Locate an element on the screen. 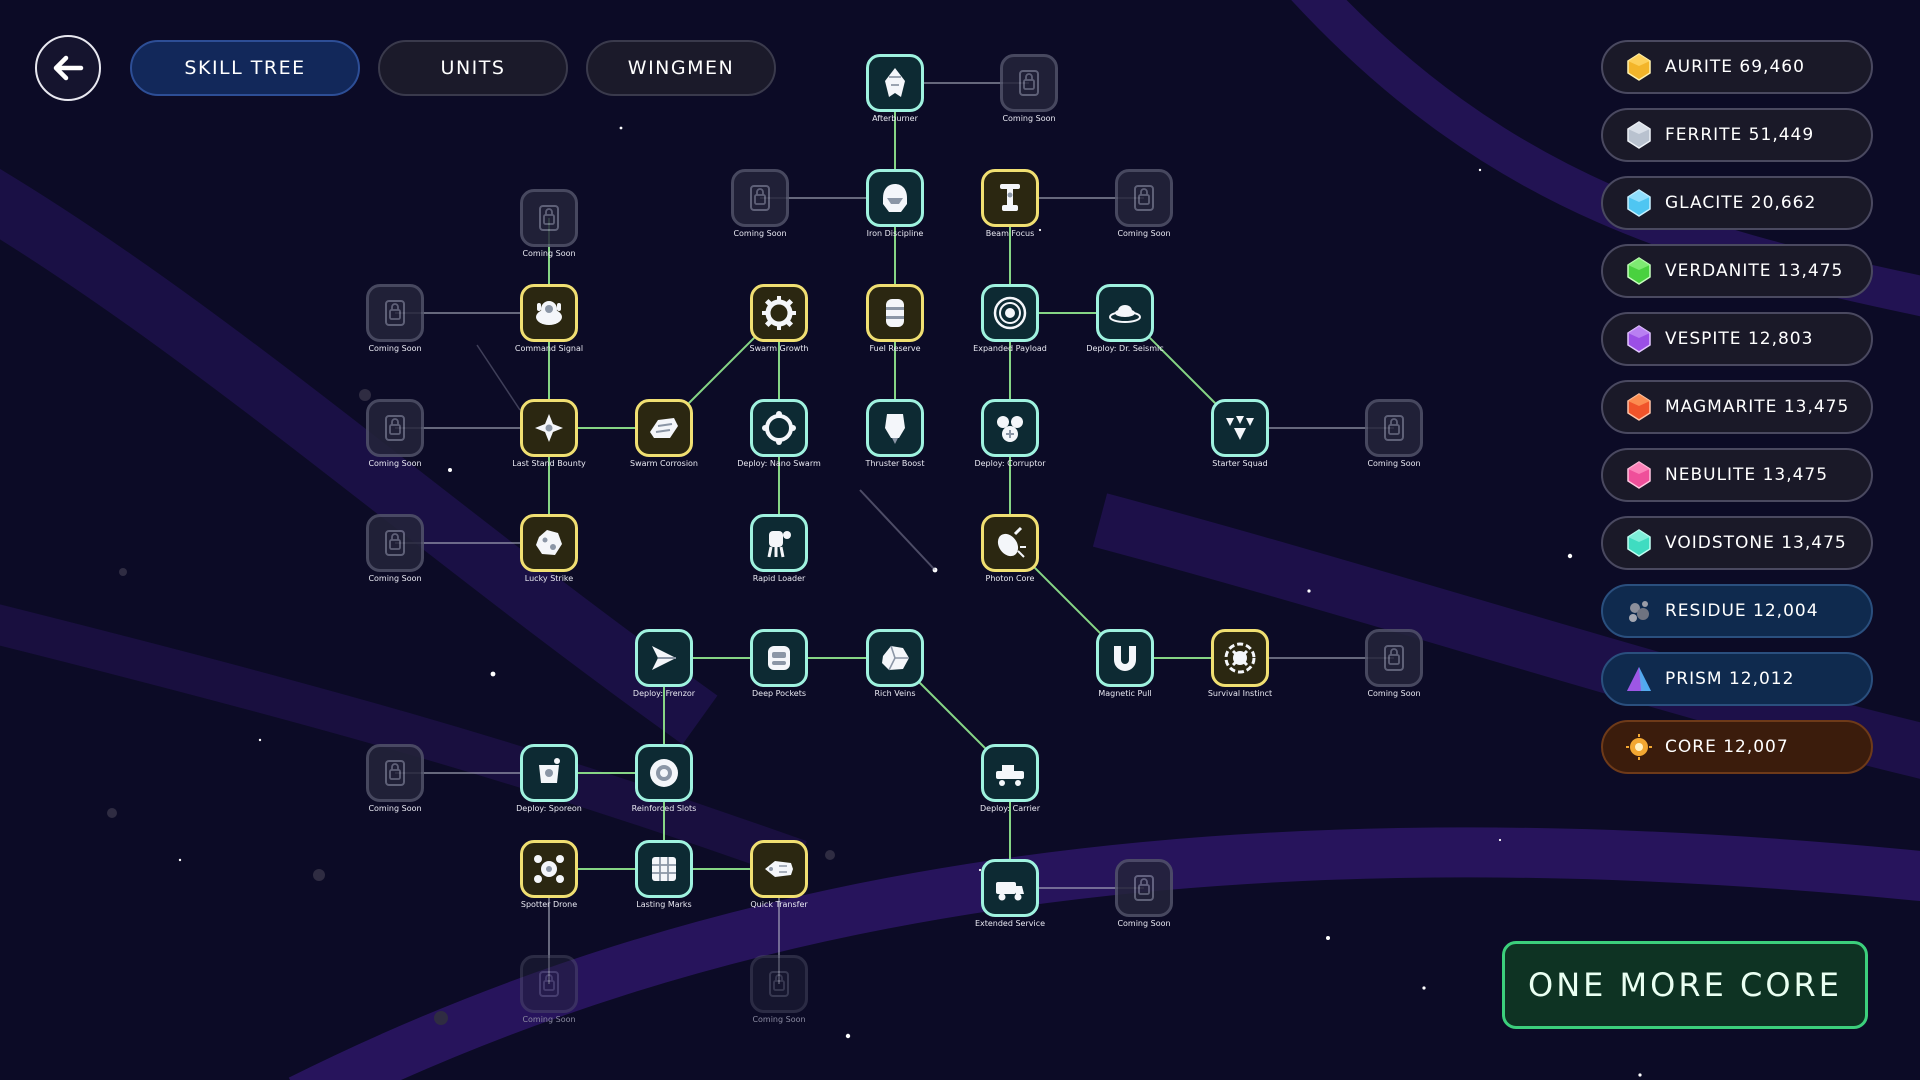  resource-vespite: VESPITE 12,803 is located at coordinates (1737, 339).